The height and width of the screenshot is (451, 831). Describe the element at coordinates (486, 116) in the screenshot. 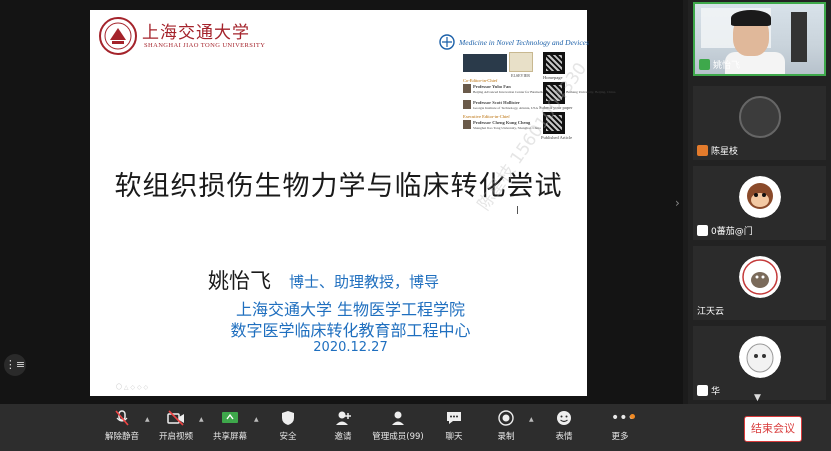

I see `editor-role-label: Executive Editor-in-Chief` at that location.